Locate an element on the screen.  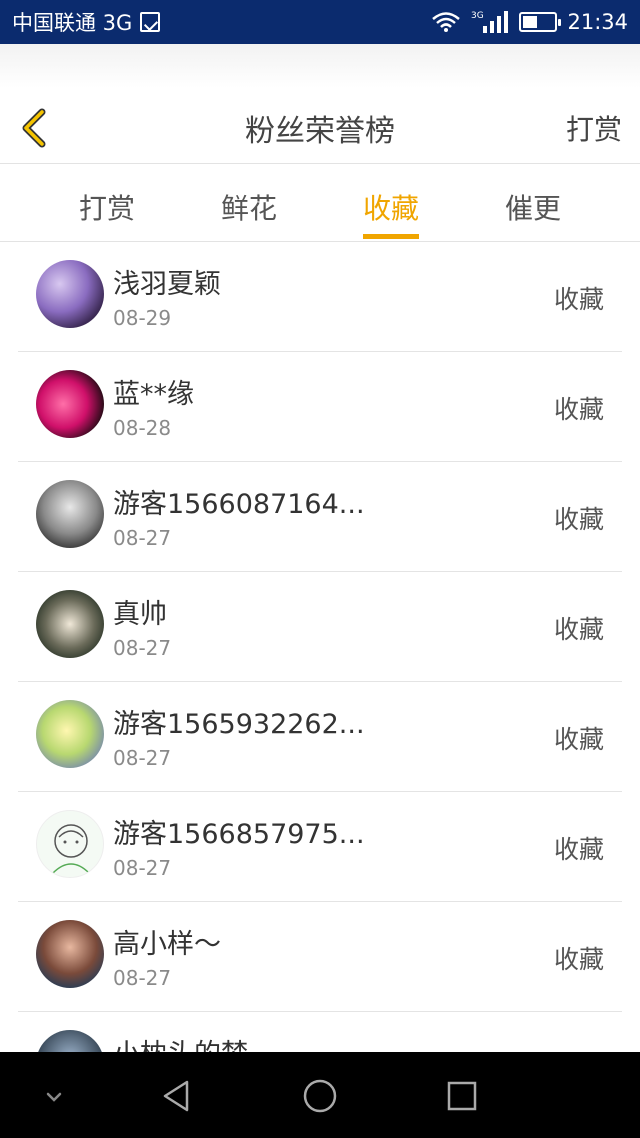
fan-name: 浅羽夏颖 is located at coordinates (167, 284).